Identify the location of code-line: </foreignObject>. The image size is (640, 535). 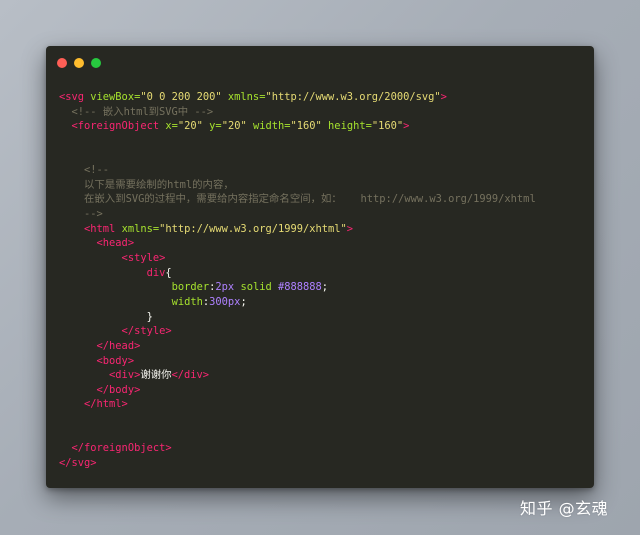
(297, 448).